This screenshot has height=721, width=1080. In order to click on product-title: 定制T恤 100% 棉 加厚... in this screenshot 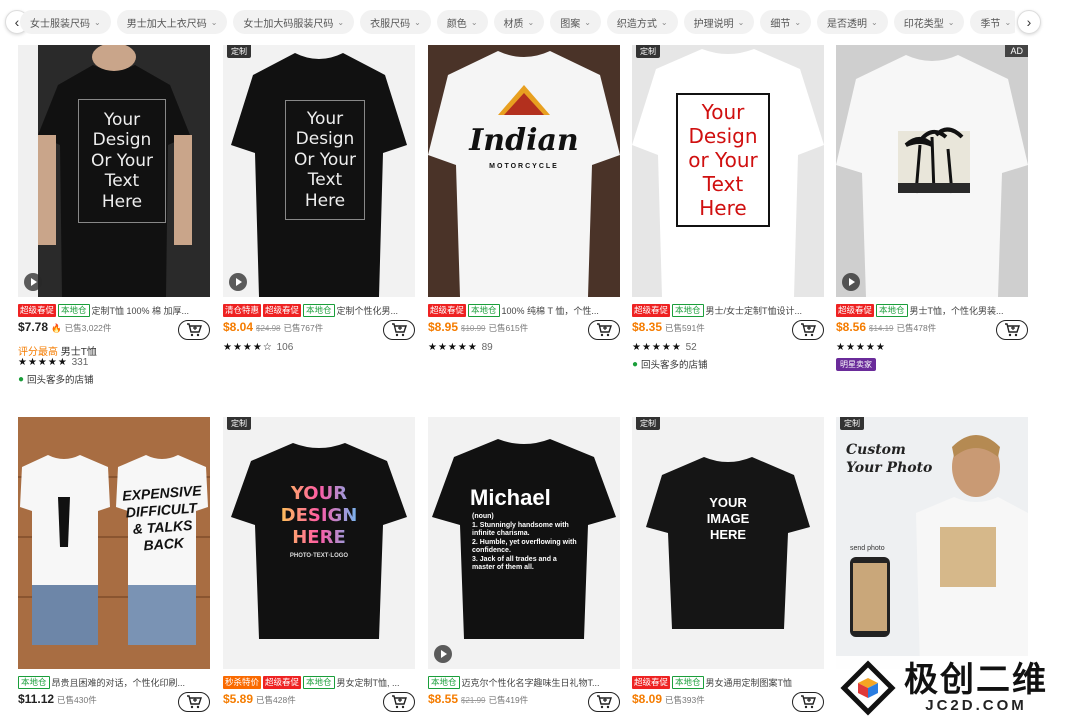, I will do `click(141, 310)`.